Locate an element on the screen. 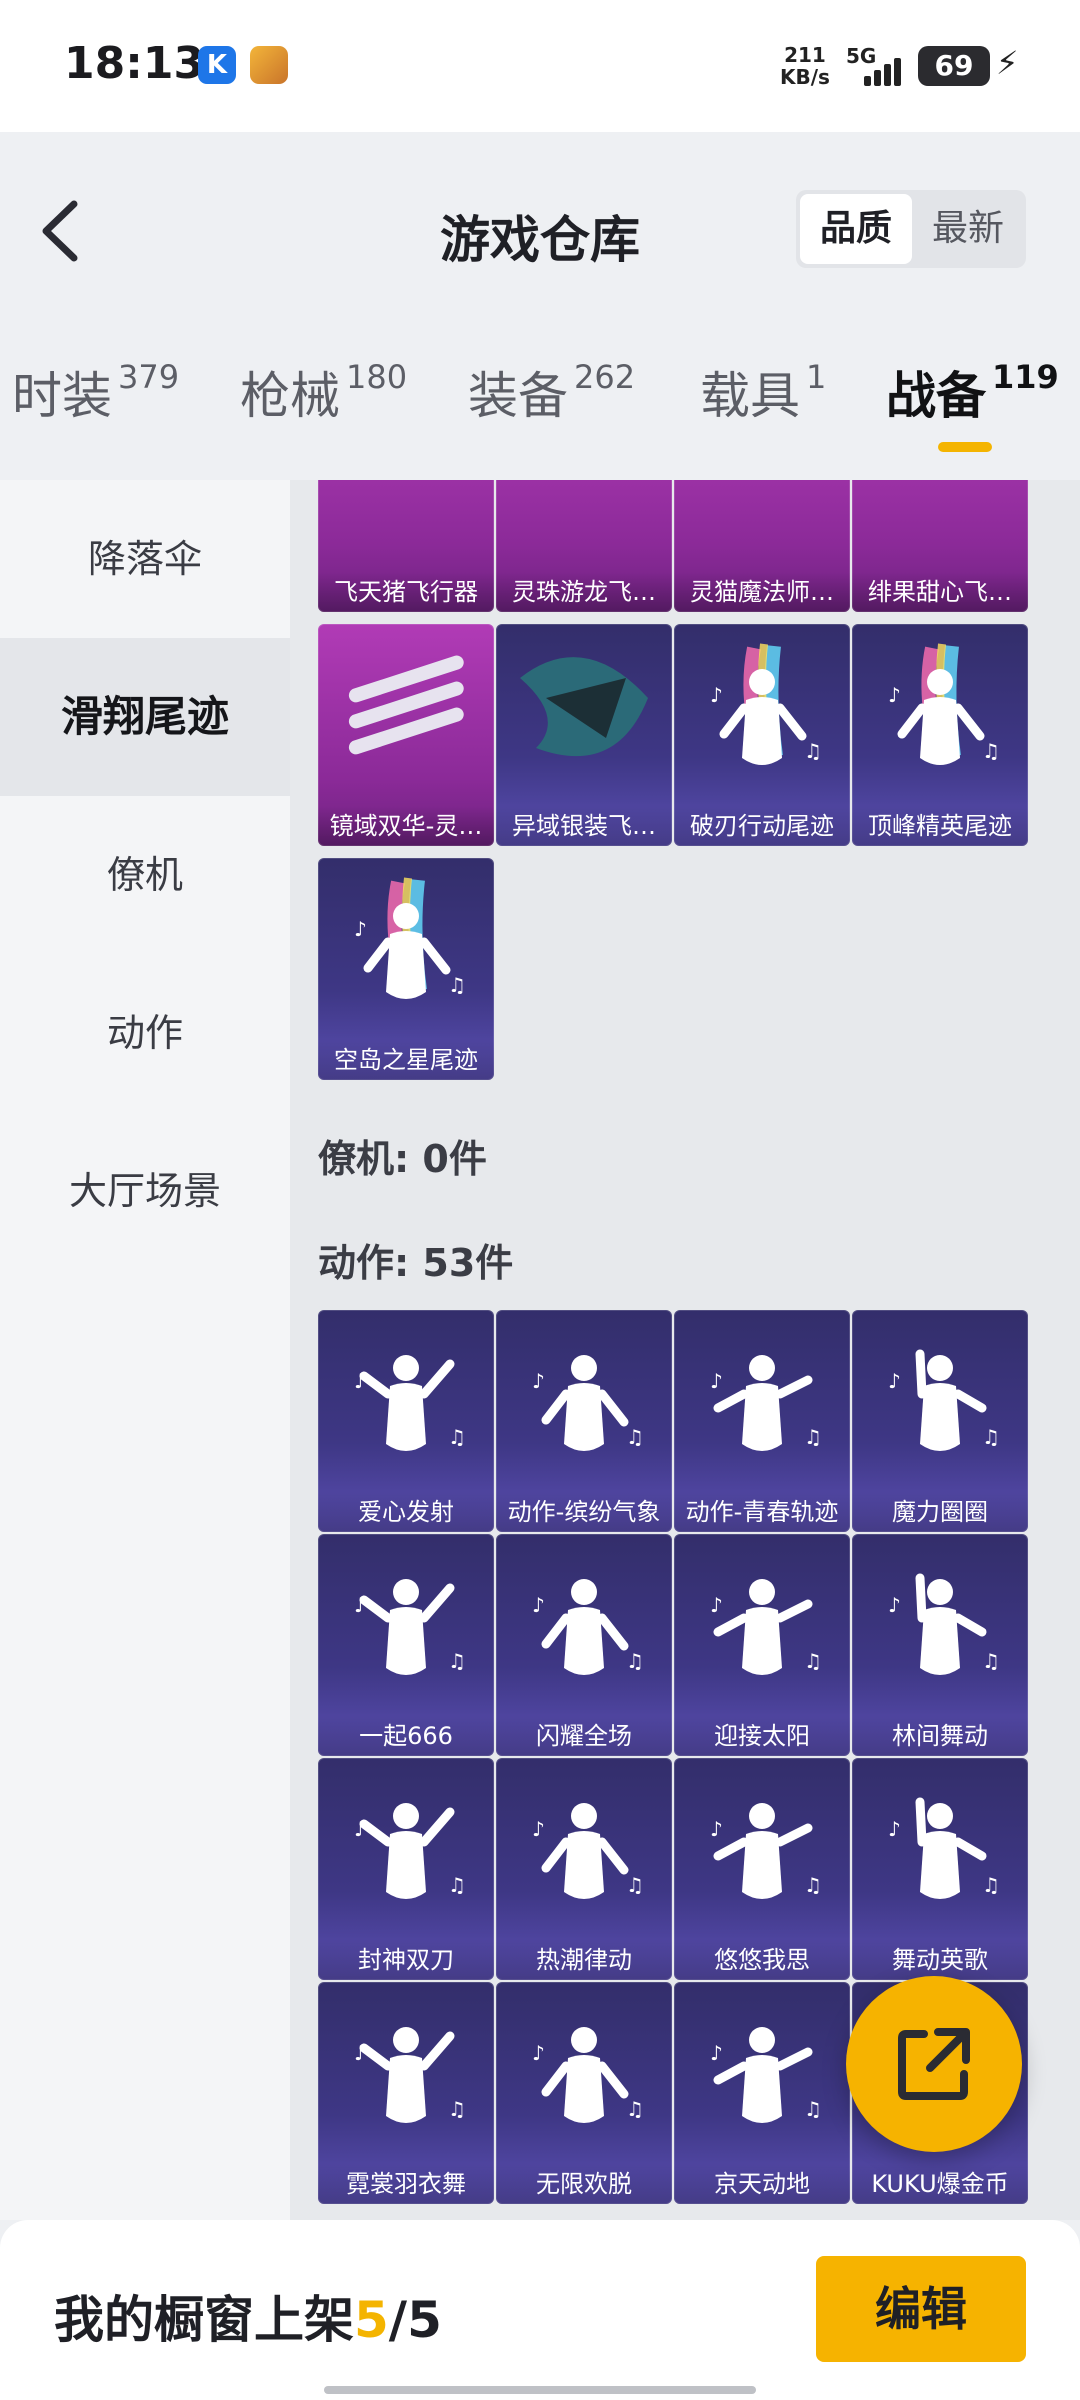  tab-count: 262 is located at coordinates (605, 377).